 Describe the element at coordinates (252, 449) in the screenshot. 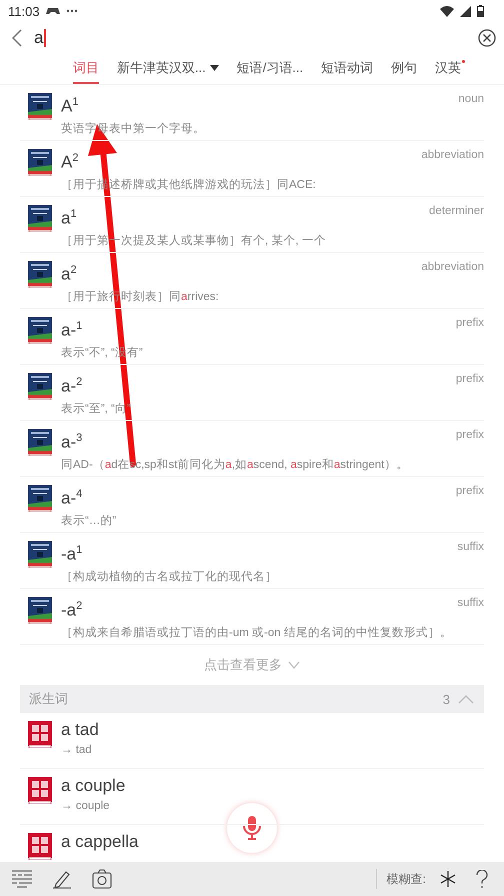

I see `entry-row: a-$^{3}$ 同AD-（ad在sc,sp和st前同化为a,如ascend, aspire和astringent）。 prefix` at that location.